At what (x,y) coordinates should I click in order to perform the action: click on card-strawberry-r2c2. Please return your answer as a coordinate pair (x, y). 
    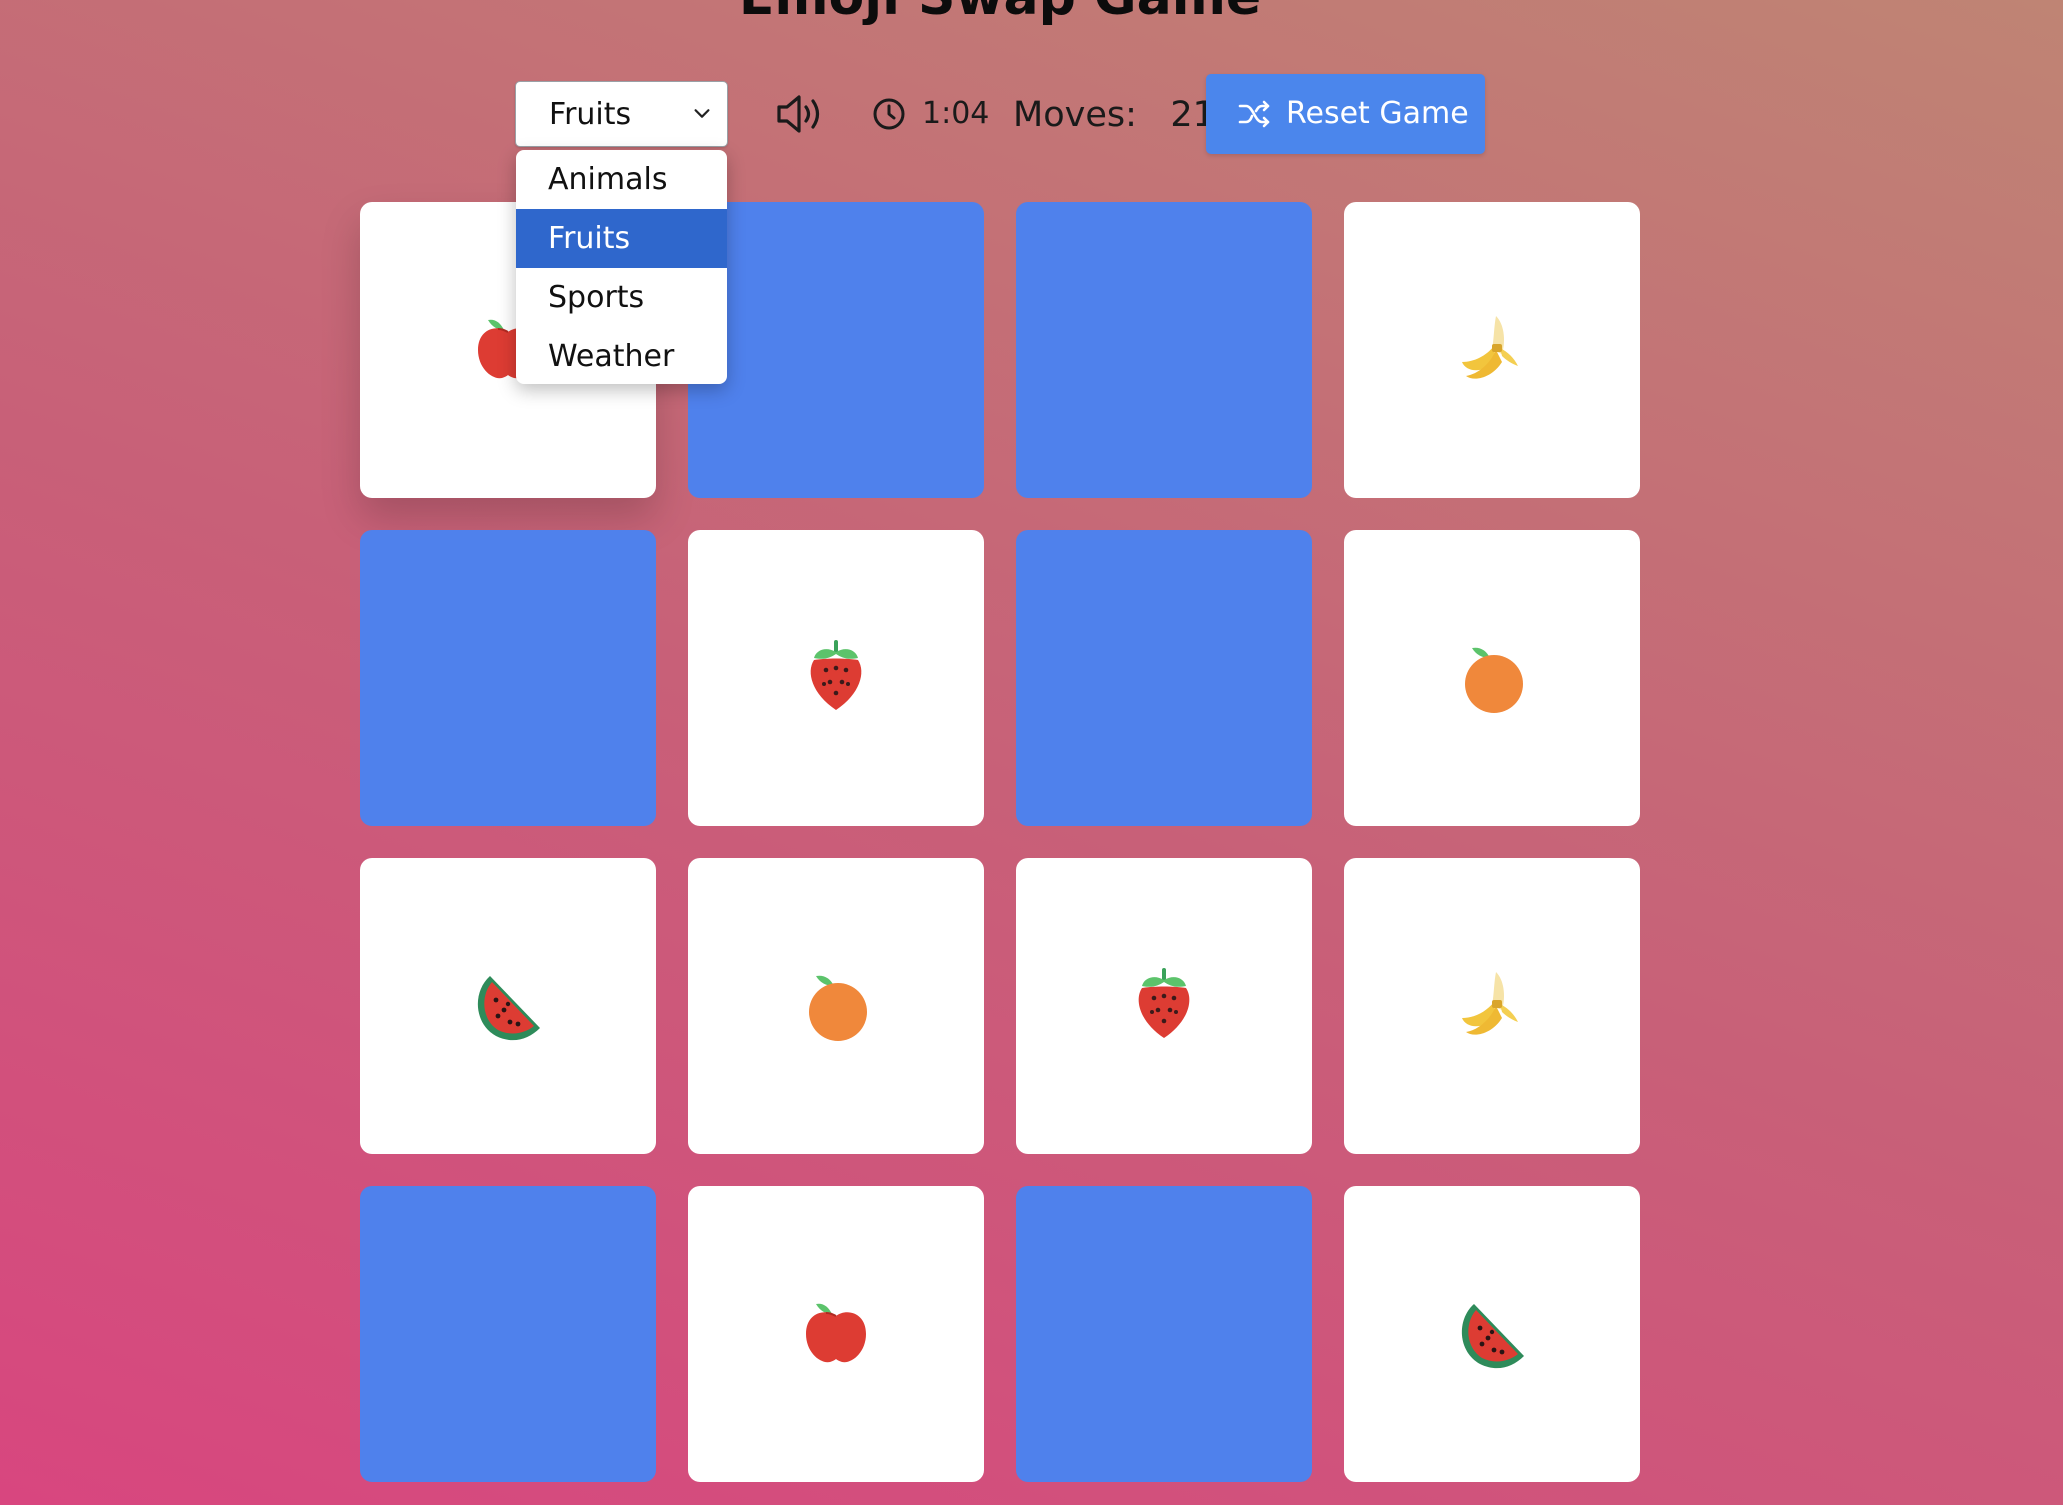
    Looking at the image, I should click on (836, 678).